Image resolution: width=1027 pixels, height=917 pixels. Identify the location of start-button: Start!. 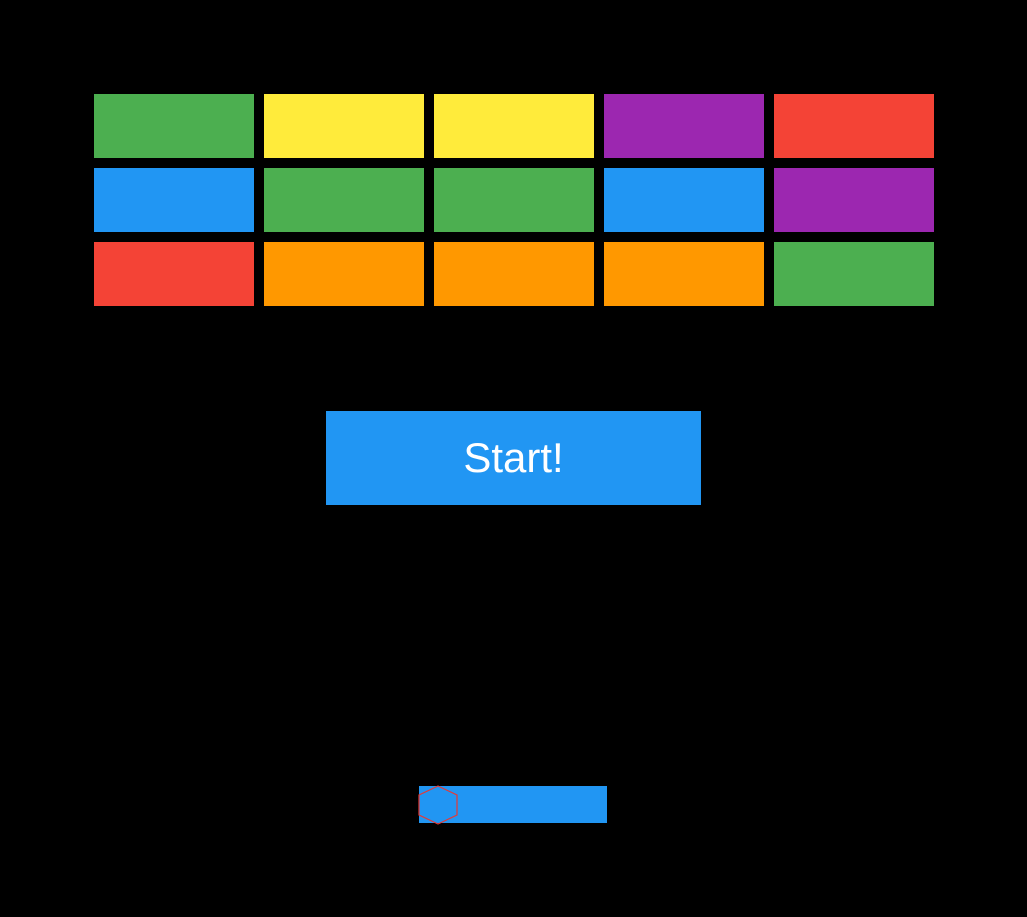
(513, 458).